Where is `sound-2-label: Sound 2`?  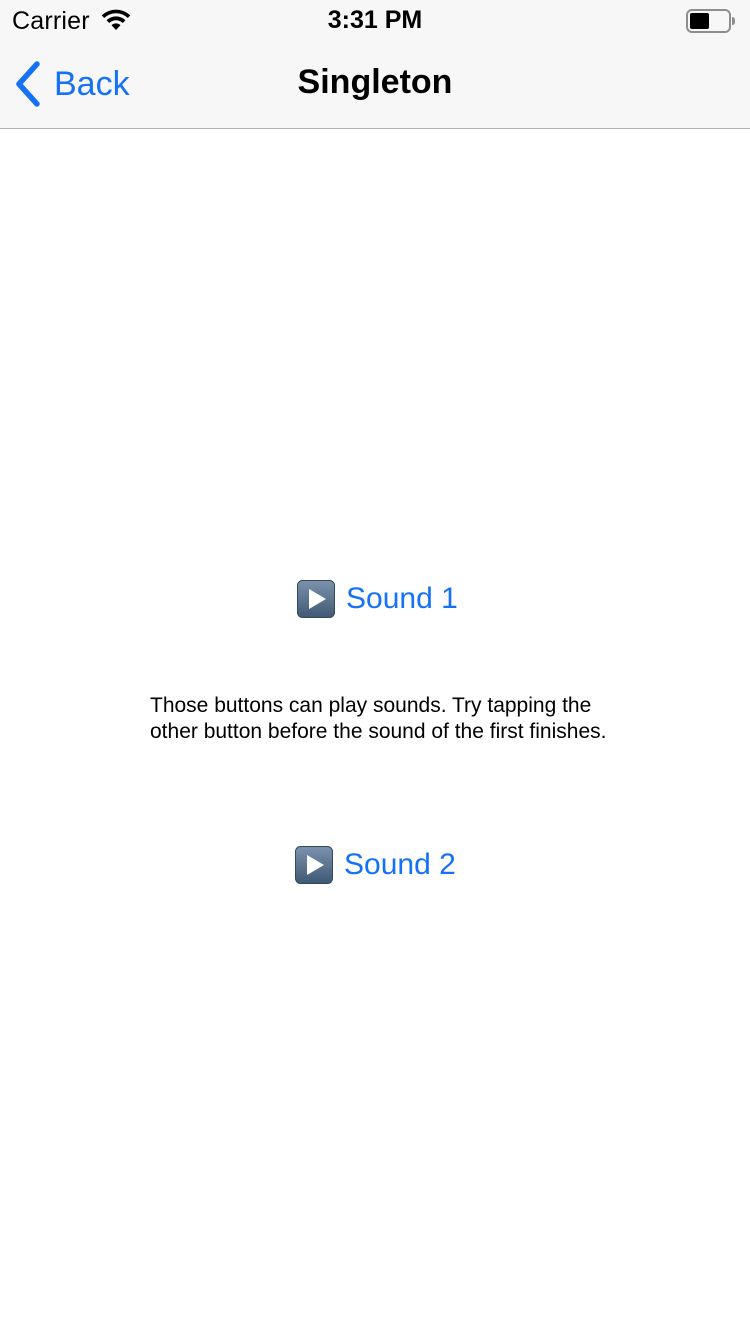 sound-2-label: Sound 2 is located at coordinates (400, 864).